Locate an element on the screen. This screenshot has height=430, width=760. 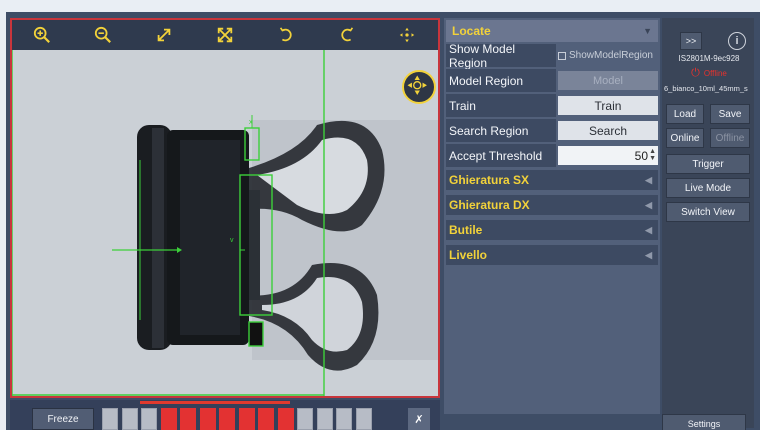
show-model-region-checkbox: ShowModelRegion is located at coordinates (608, 55).